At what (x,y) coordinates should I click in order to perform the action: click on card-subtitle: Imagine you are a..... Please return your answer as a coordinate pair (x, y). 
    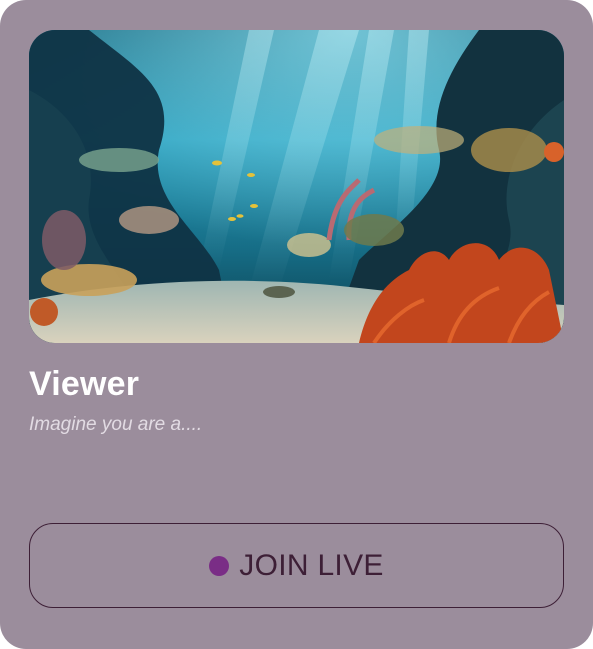
    Looking at the image, I should click on (116, 424).